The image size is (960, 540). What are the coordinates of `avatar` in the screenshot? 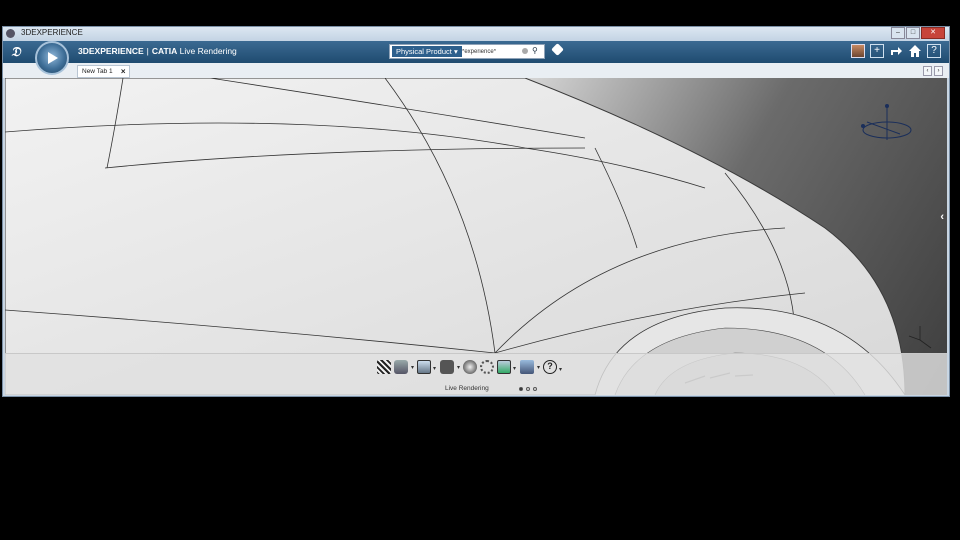 It's located at (858, 51).